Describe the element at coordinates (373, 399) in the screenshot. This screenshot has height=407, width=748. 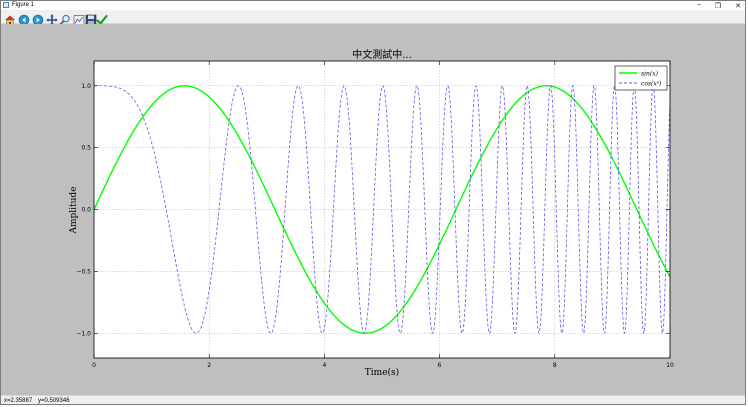
I see `status-bar: x=2.35887 y=0.509346` at that location.